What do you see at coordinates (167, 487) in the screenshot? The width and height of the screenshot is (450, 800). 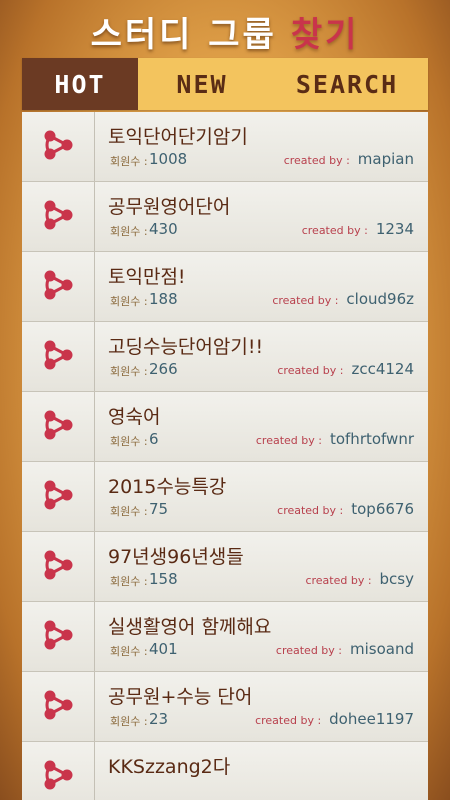 I see `group-title: 2015수능특강` at bounding box center [167, 487].